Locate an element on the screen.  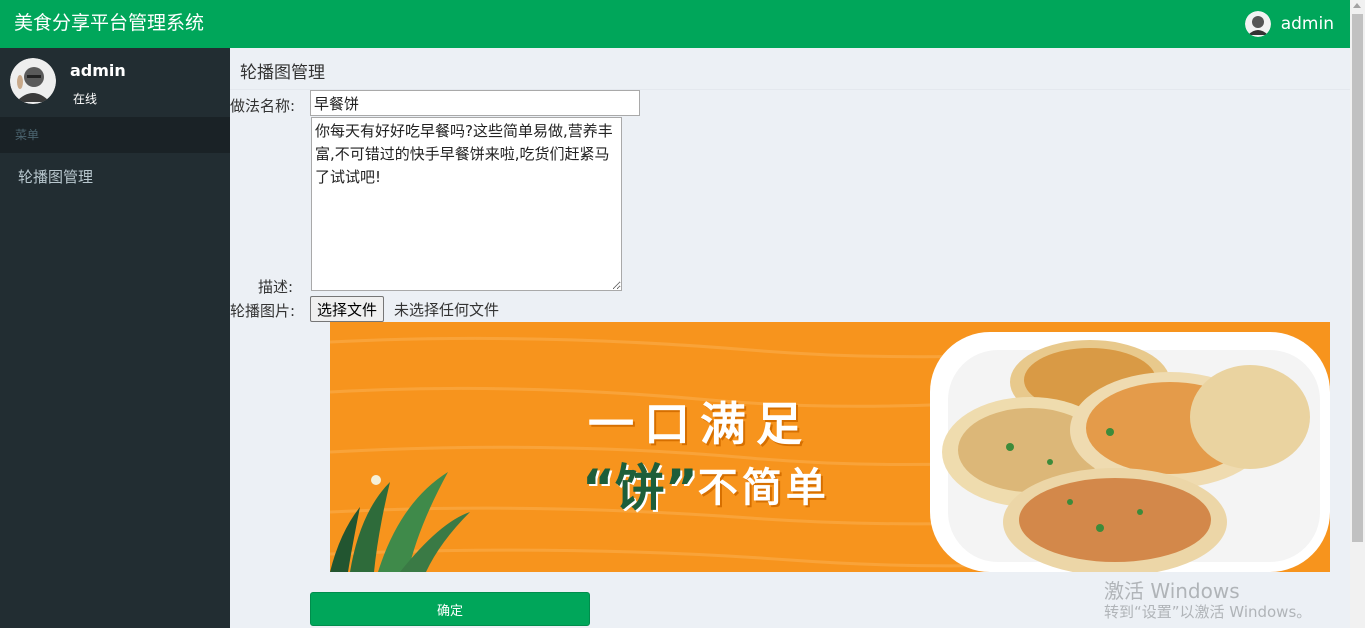
banner-slogan-highlight: “饼” is located at coordinates (640, 488).